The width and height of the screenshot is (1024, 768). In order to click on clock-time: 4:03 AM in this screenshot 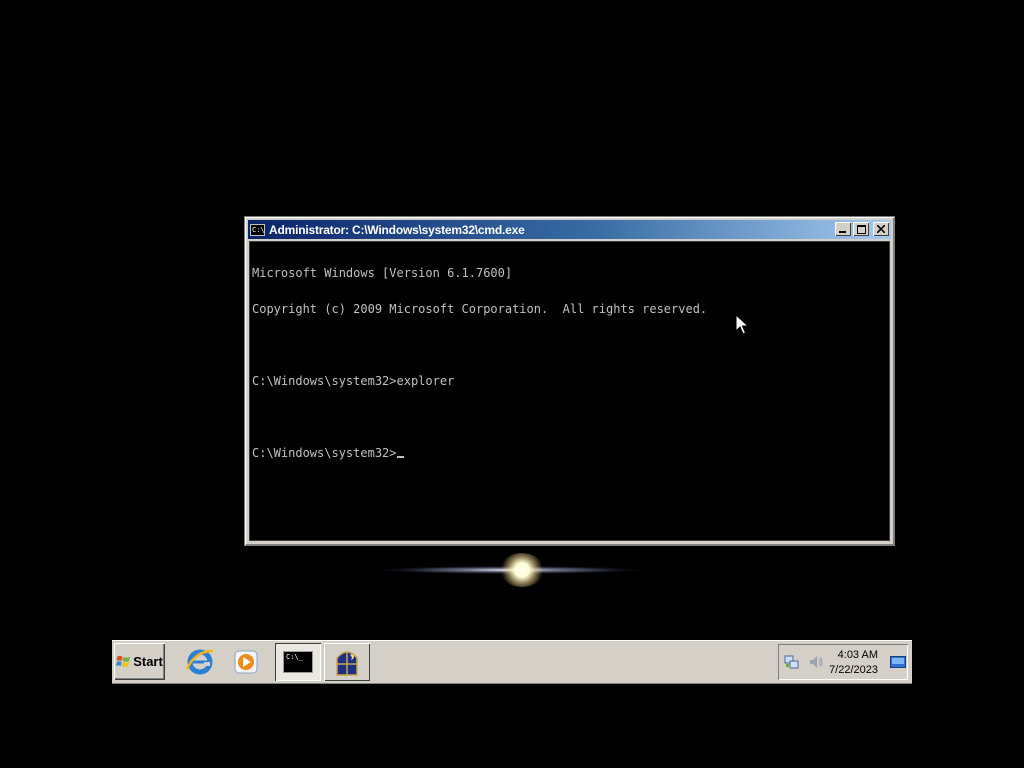, I will do `click(858, 655)`.